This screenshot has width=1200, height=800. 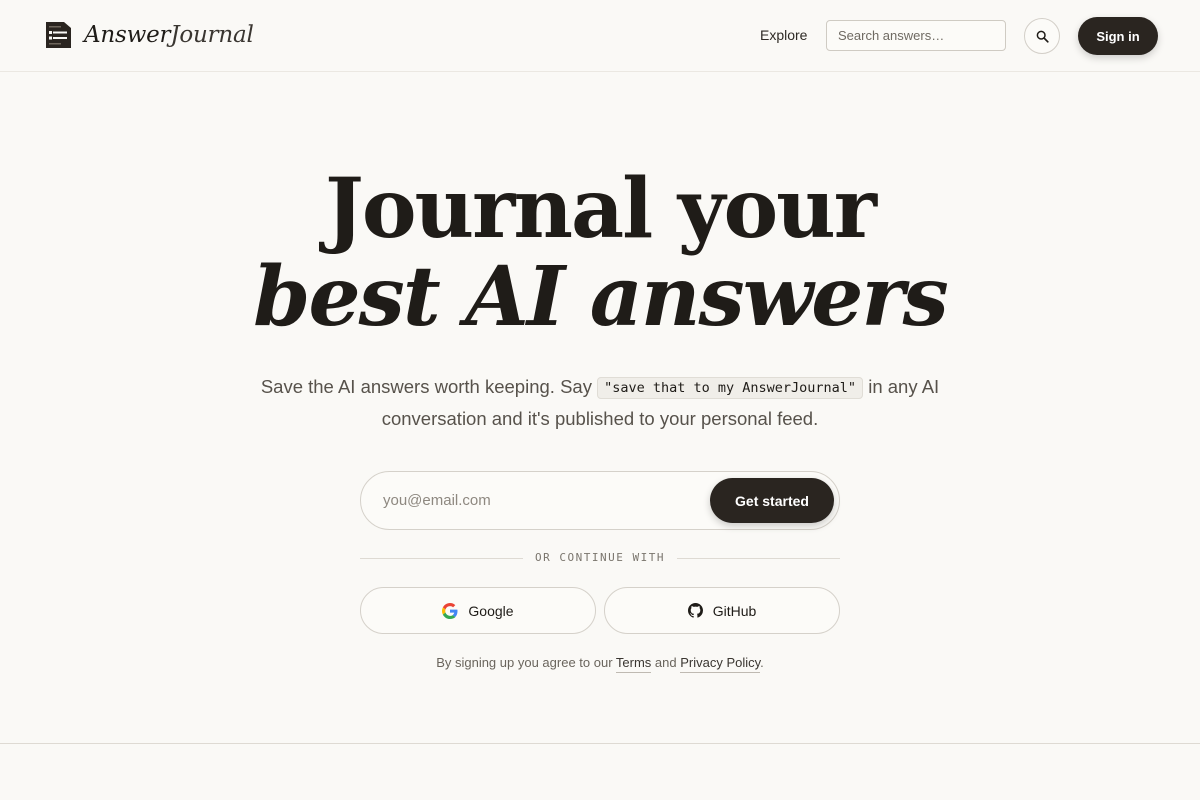 What do you see at coordinates (758, 558) in the screenshot?
I see `divider-line-right` at bounding box center [758, 558].